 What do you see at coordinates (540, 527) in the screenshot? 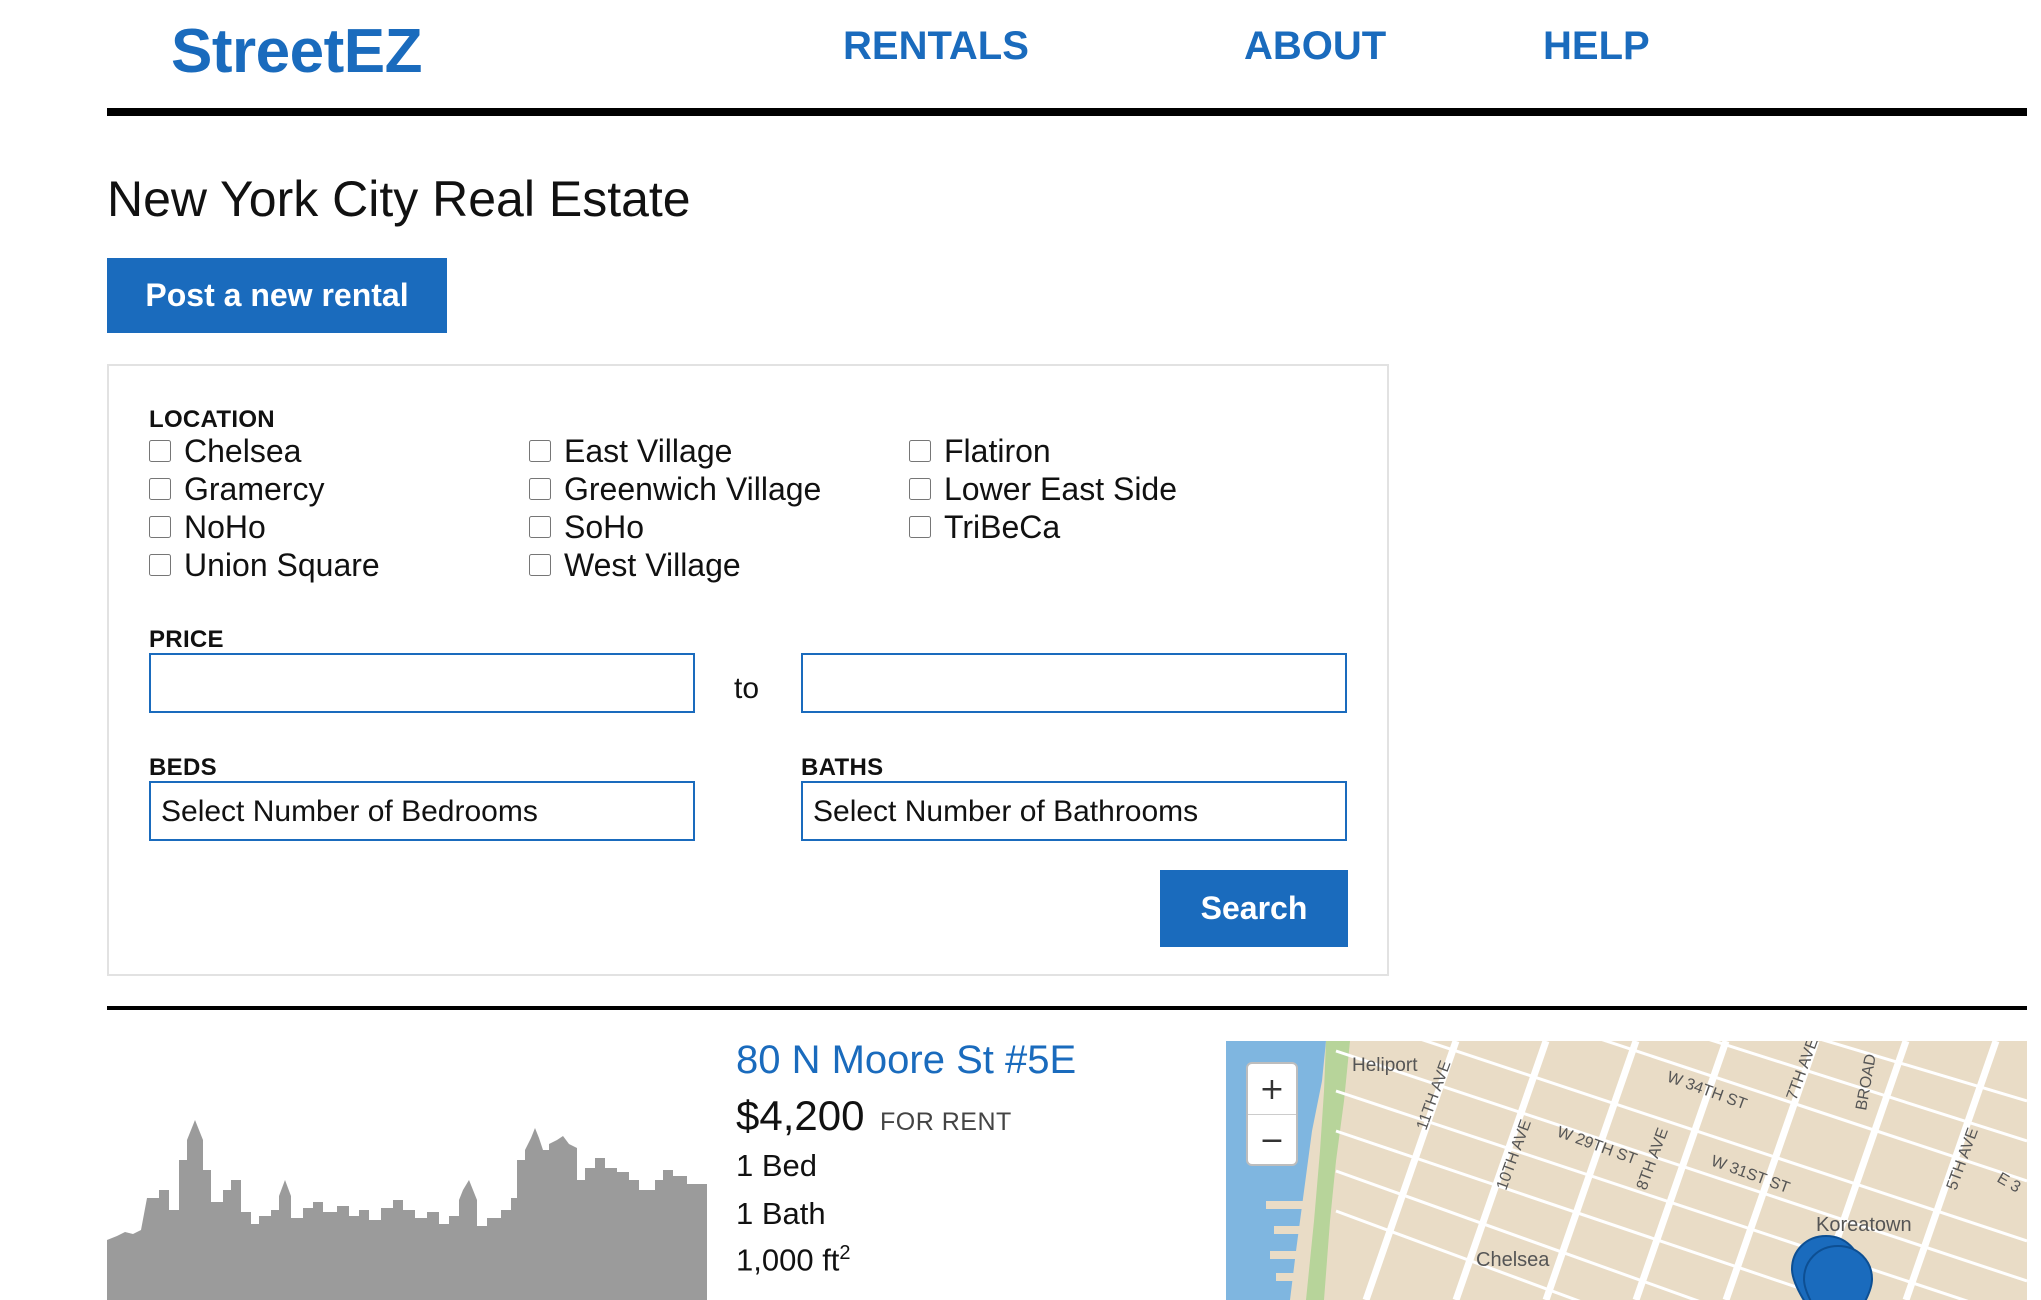
I see `soho-checkbox` at bounding box center [540, 527].